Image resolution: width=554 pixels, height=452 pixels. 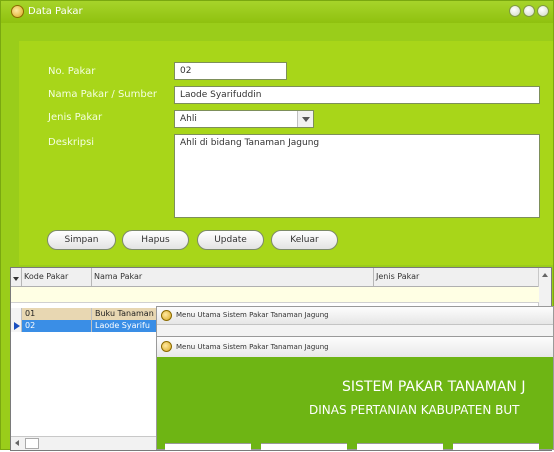 What do you see at coordinates (75, 117) in the screenshot?
I see `jenis-pakar-label: Jenis Pakar` at bounding box center [75, 117].